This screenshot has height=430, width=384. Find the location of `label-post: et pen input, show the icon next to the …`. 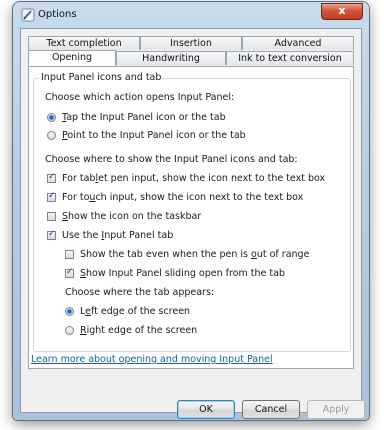

label-post: et pen input, show the icon next to the … is located at coordinates (212, 178).